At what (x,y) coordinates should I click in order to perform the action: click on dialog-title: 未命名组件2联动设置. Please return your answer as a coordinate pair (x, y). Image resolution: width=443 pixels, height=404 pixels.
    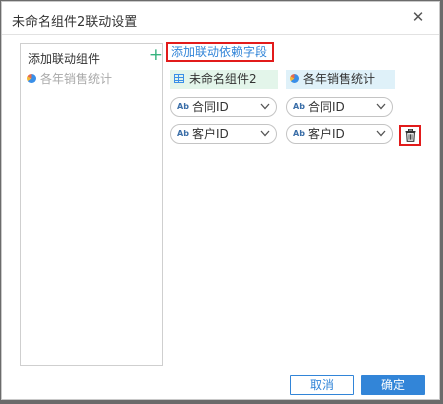
    Looking at the image, I should click on (75, 22).